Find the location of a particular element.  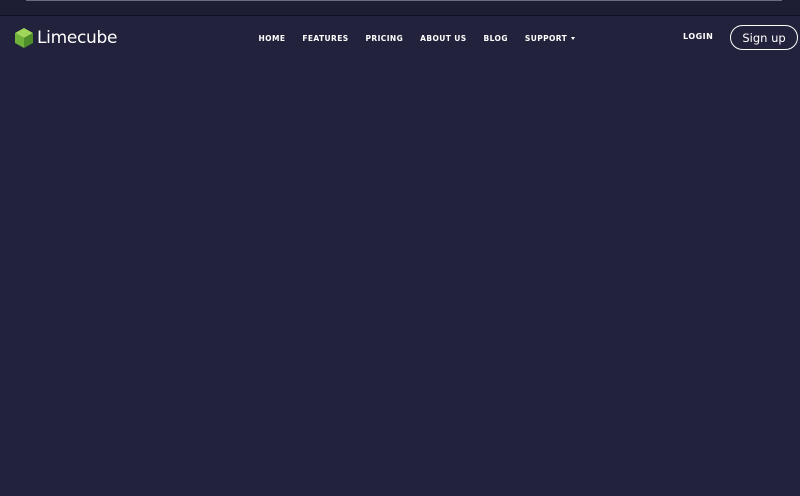

nav-blog: BLOG is located at coordinates (495, 38).